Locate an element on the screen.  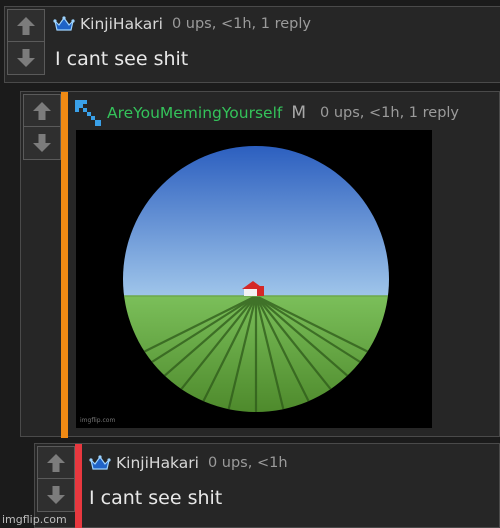
site-watermark: imgflip.com is located at coordinates (34, 519).